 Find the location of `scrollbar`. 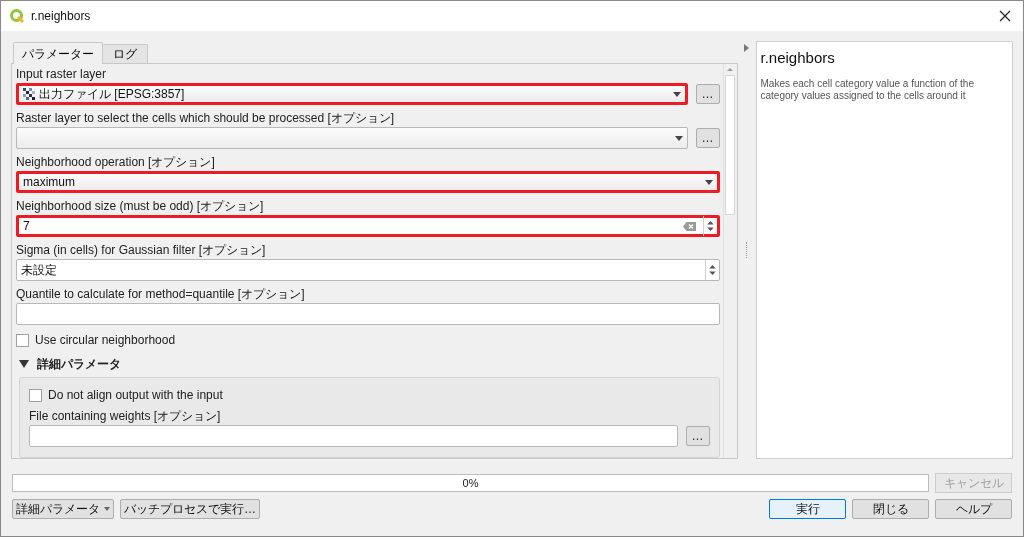

scrollbar is located at coordinates (729, 261).